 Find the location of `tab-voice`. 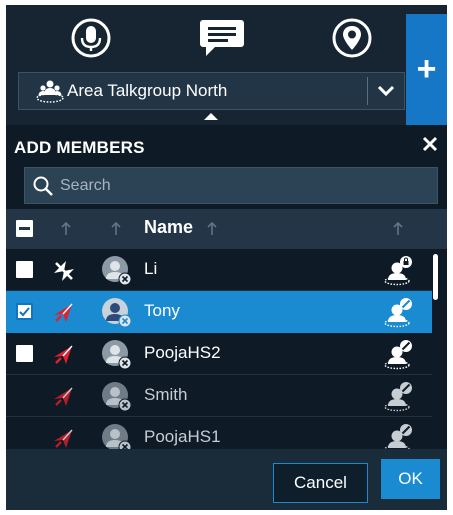

tab-voice is located at coordinates (91, 38).